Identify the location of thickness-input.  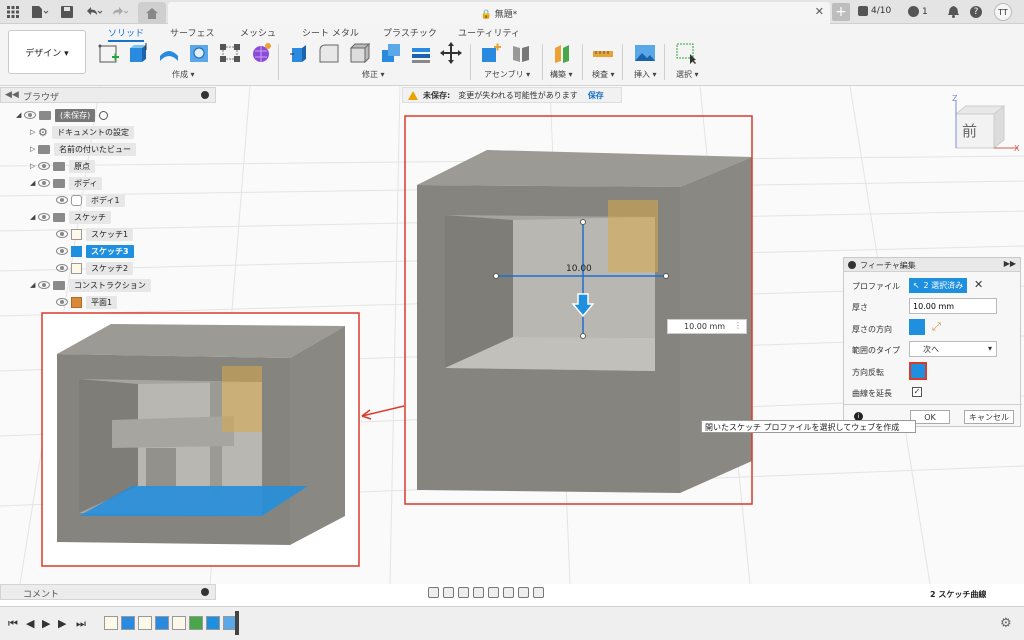
(953, 306).